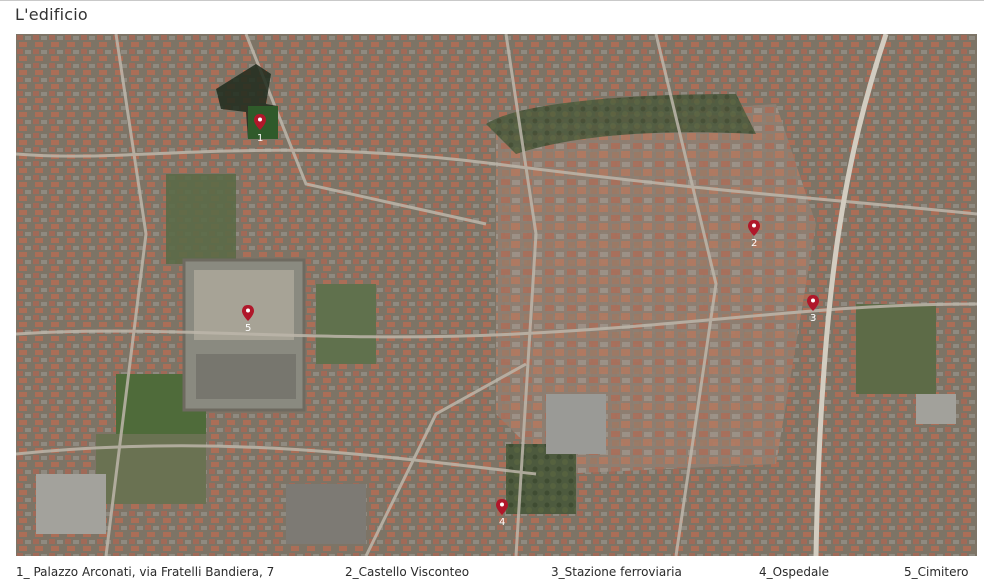 The image size is (984, 588). What do you see at coordinates (244, 305) in the screenshot?
I see `cemetery-grid` at bounding box center [244, 305].